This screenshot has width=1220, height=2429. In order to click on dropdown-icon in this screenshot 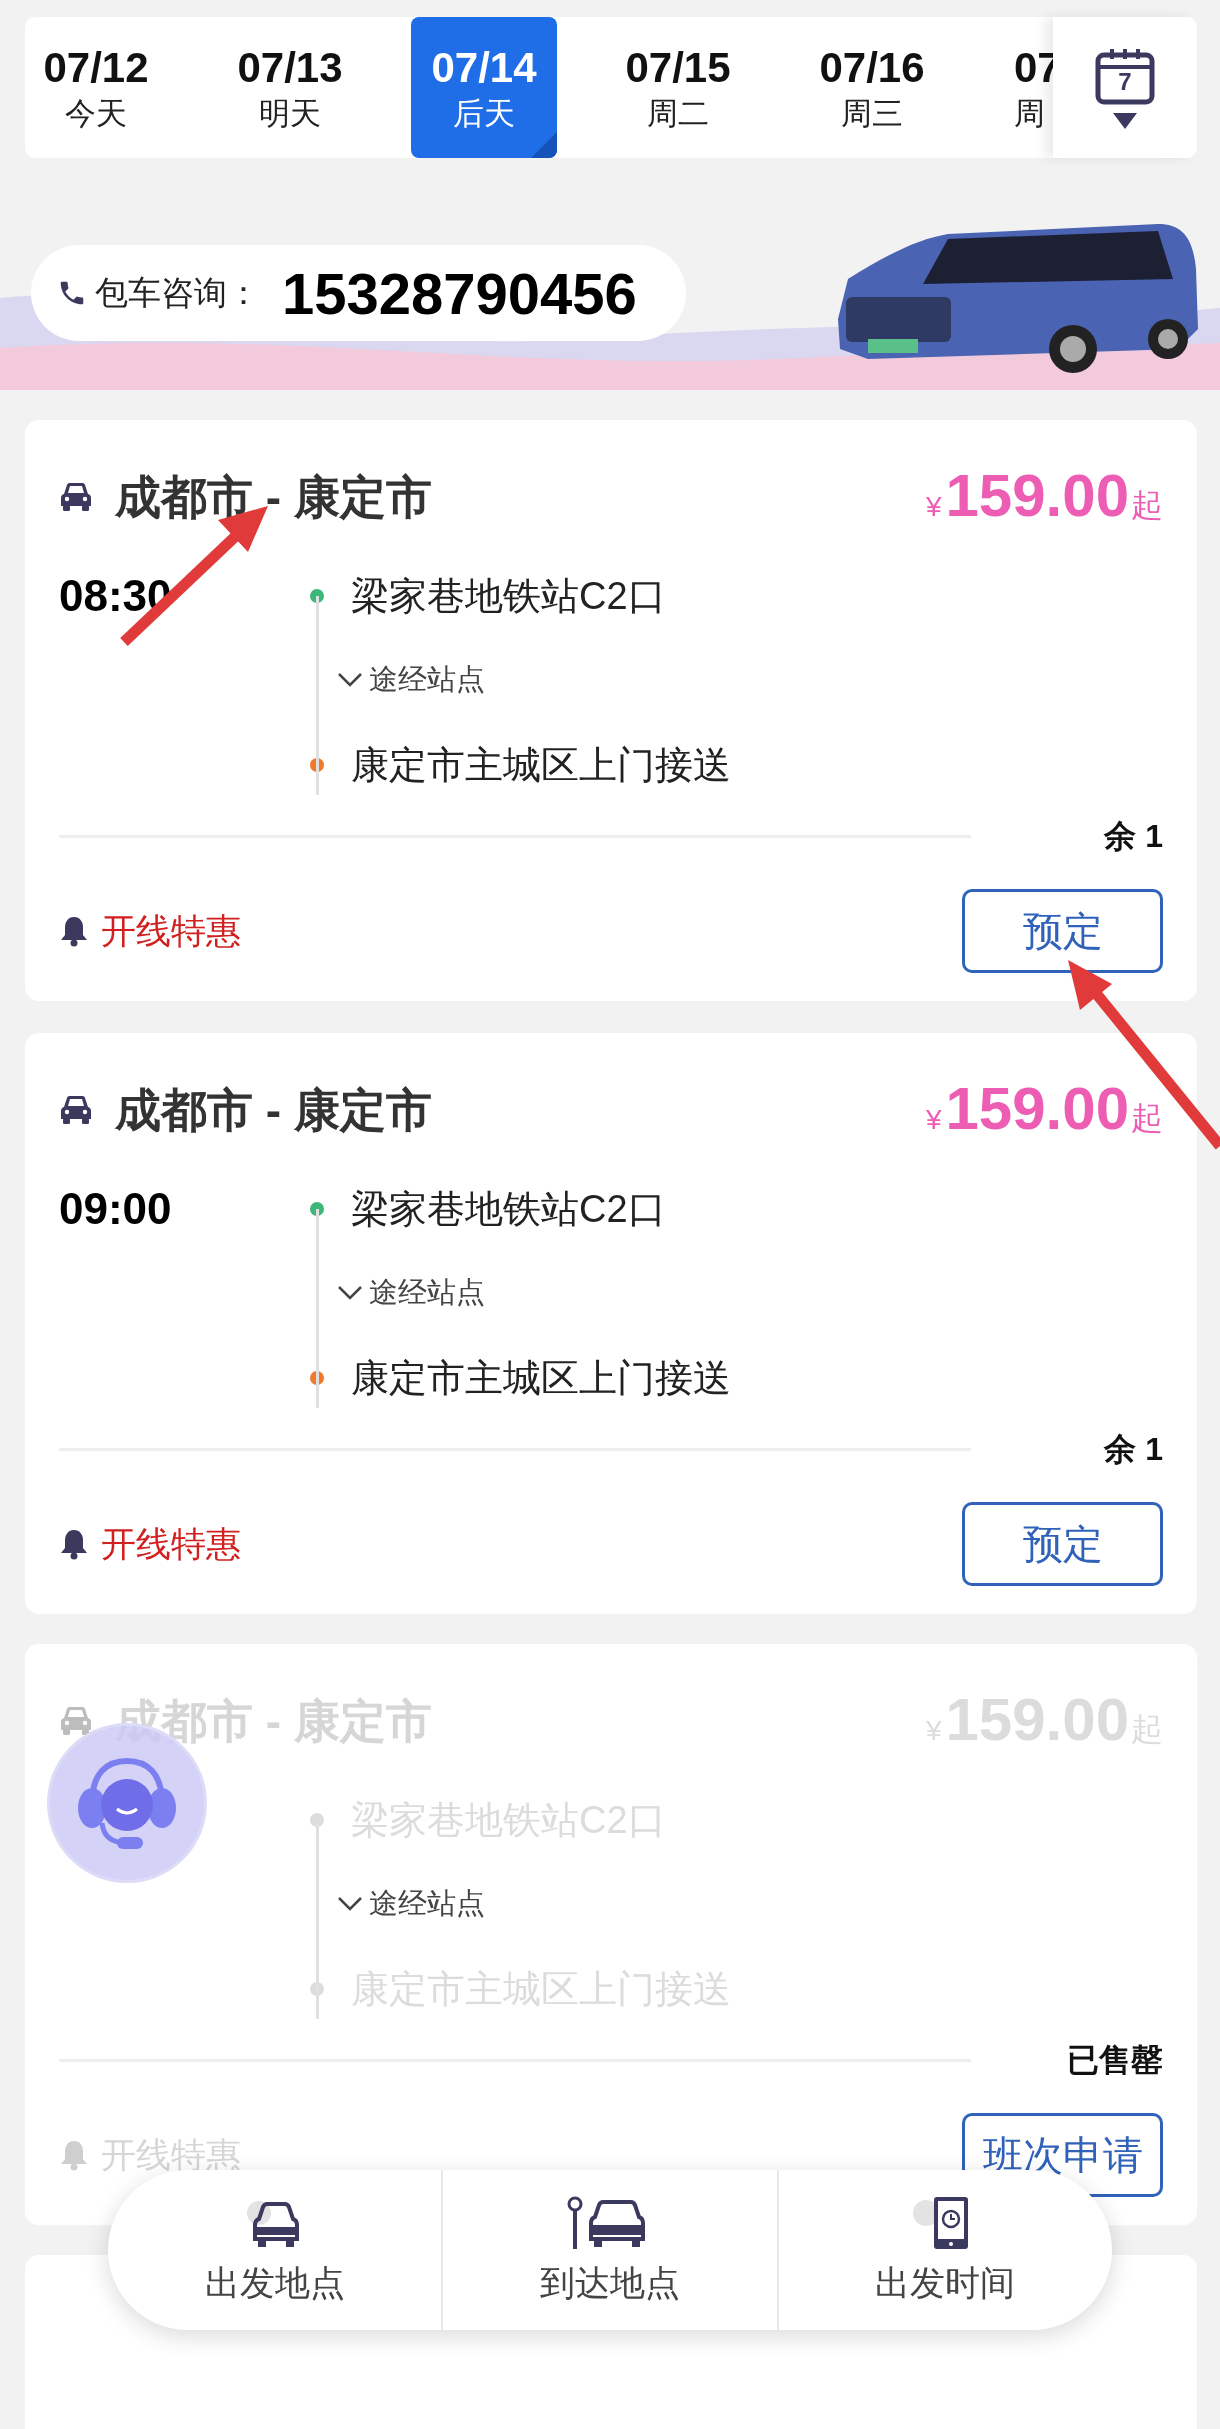, I will do `click(1125, 120)`.